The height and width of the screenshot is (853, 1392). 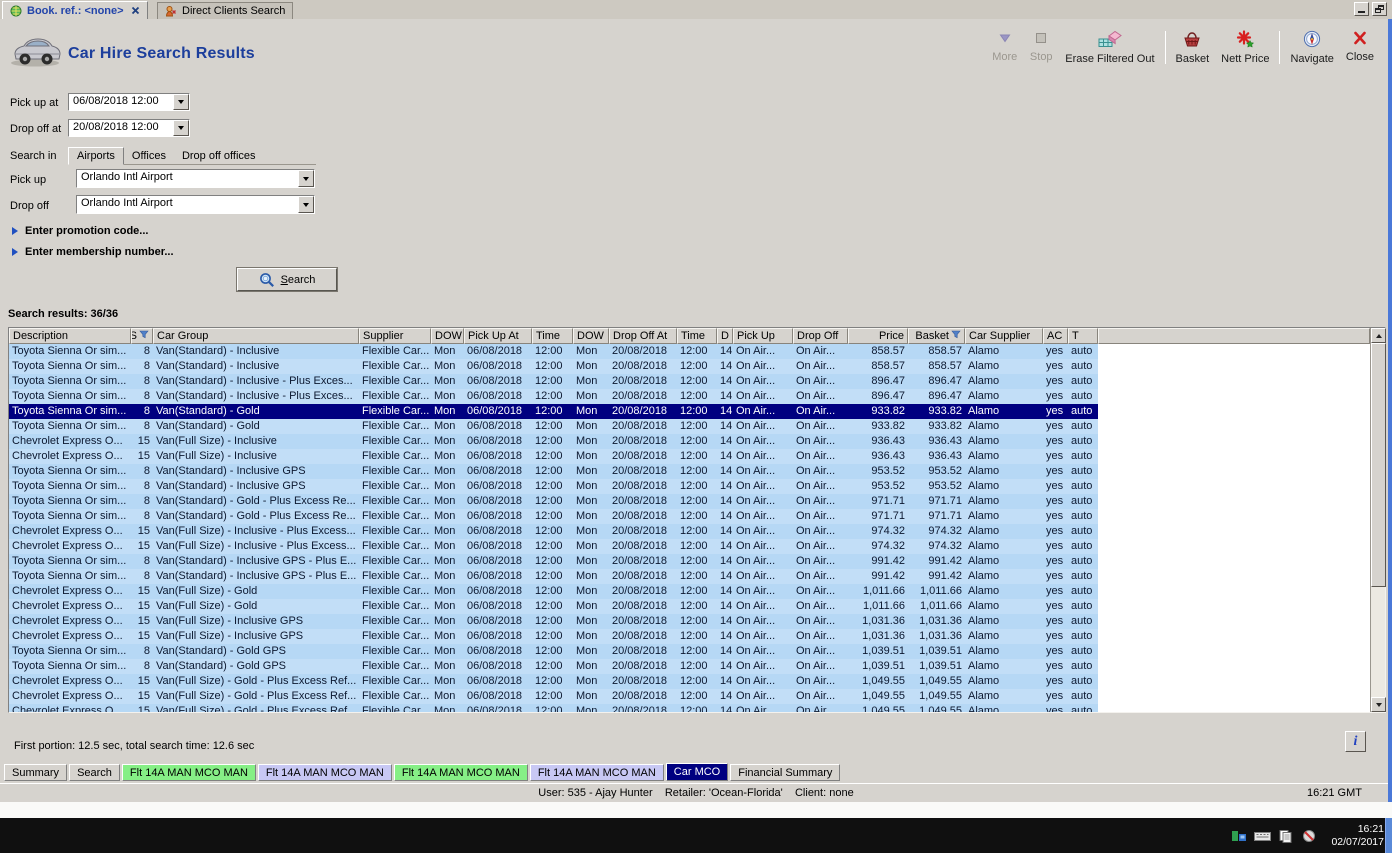 I want to click on column-header-dropoff: Drop Off, so click(x=820, y=336).